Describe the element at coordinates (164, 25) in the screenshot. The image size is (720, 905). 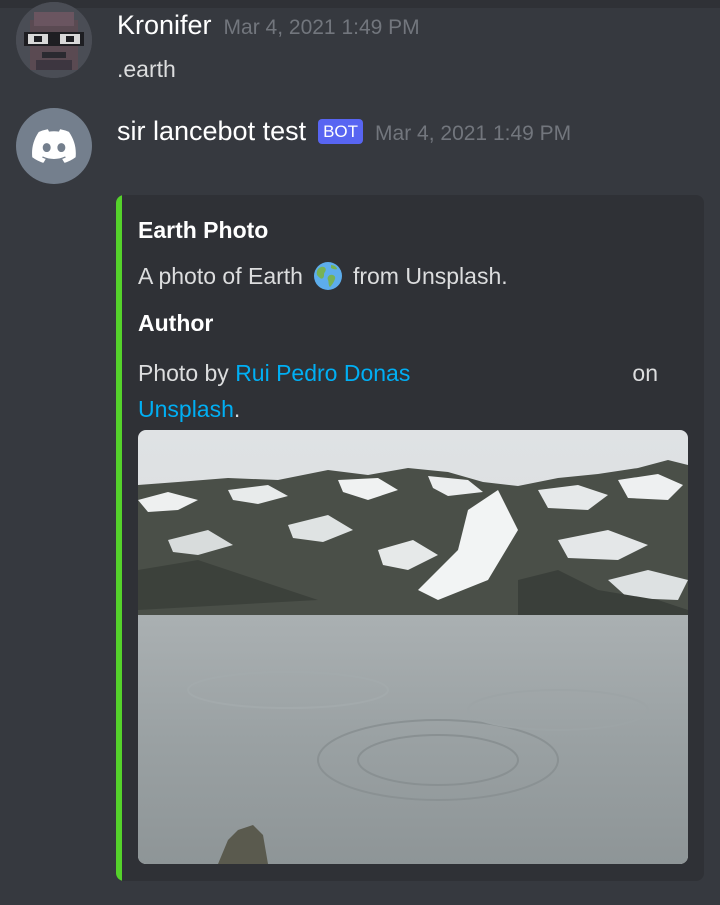
I see `username: Kronifer` at that location.